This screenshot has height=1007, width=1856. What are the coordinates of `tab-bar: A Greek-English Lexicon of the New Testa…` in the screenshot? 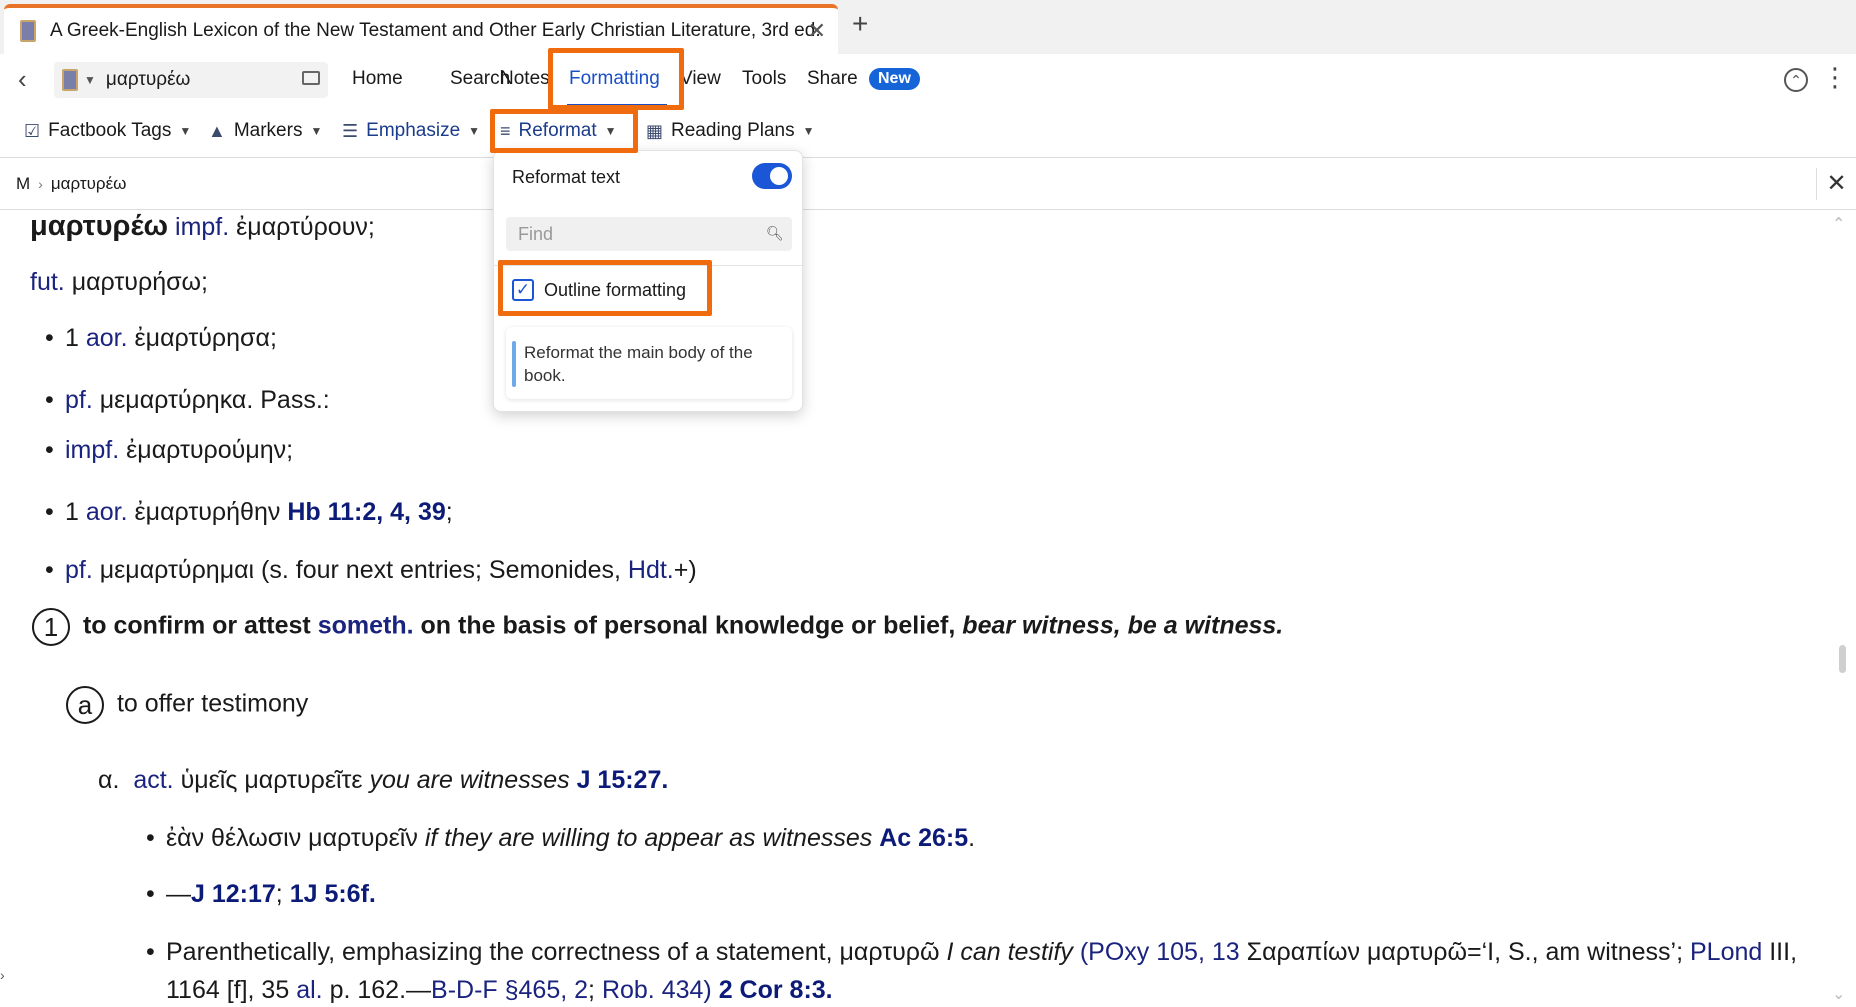 It's located at (928, 27).